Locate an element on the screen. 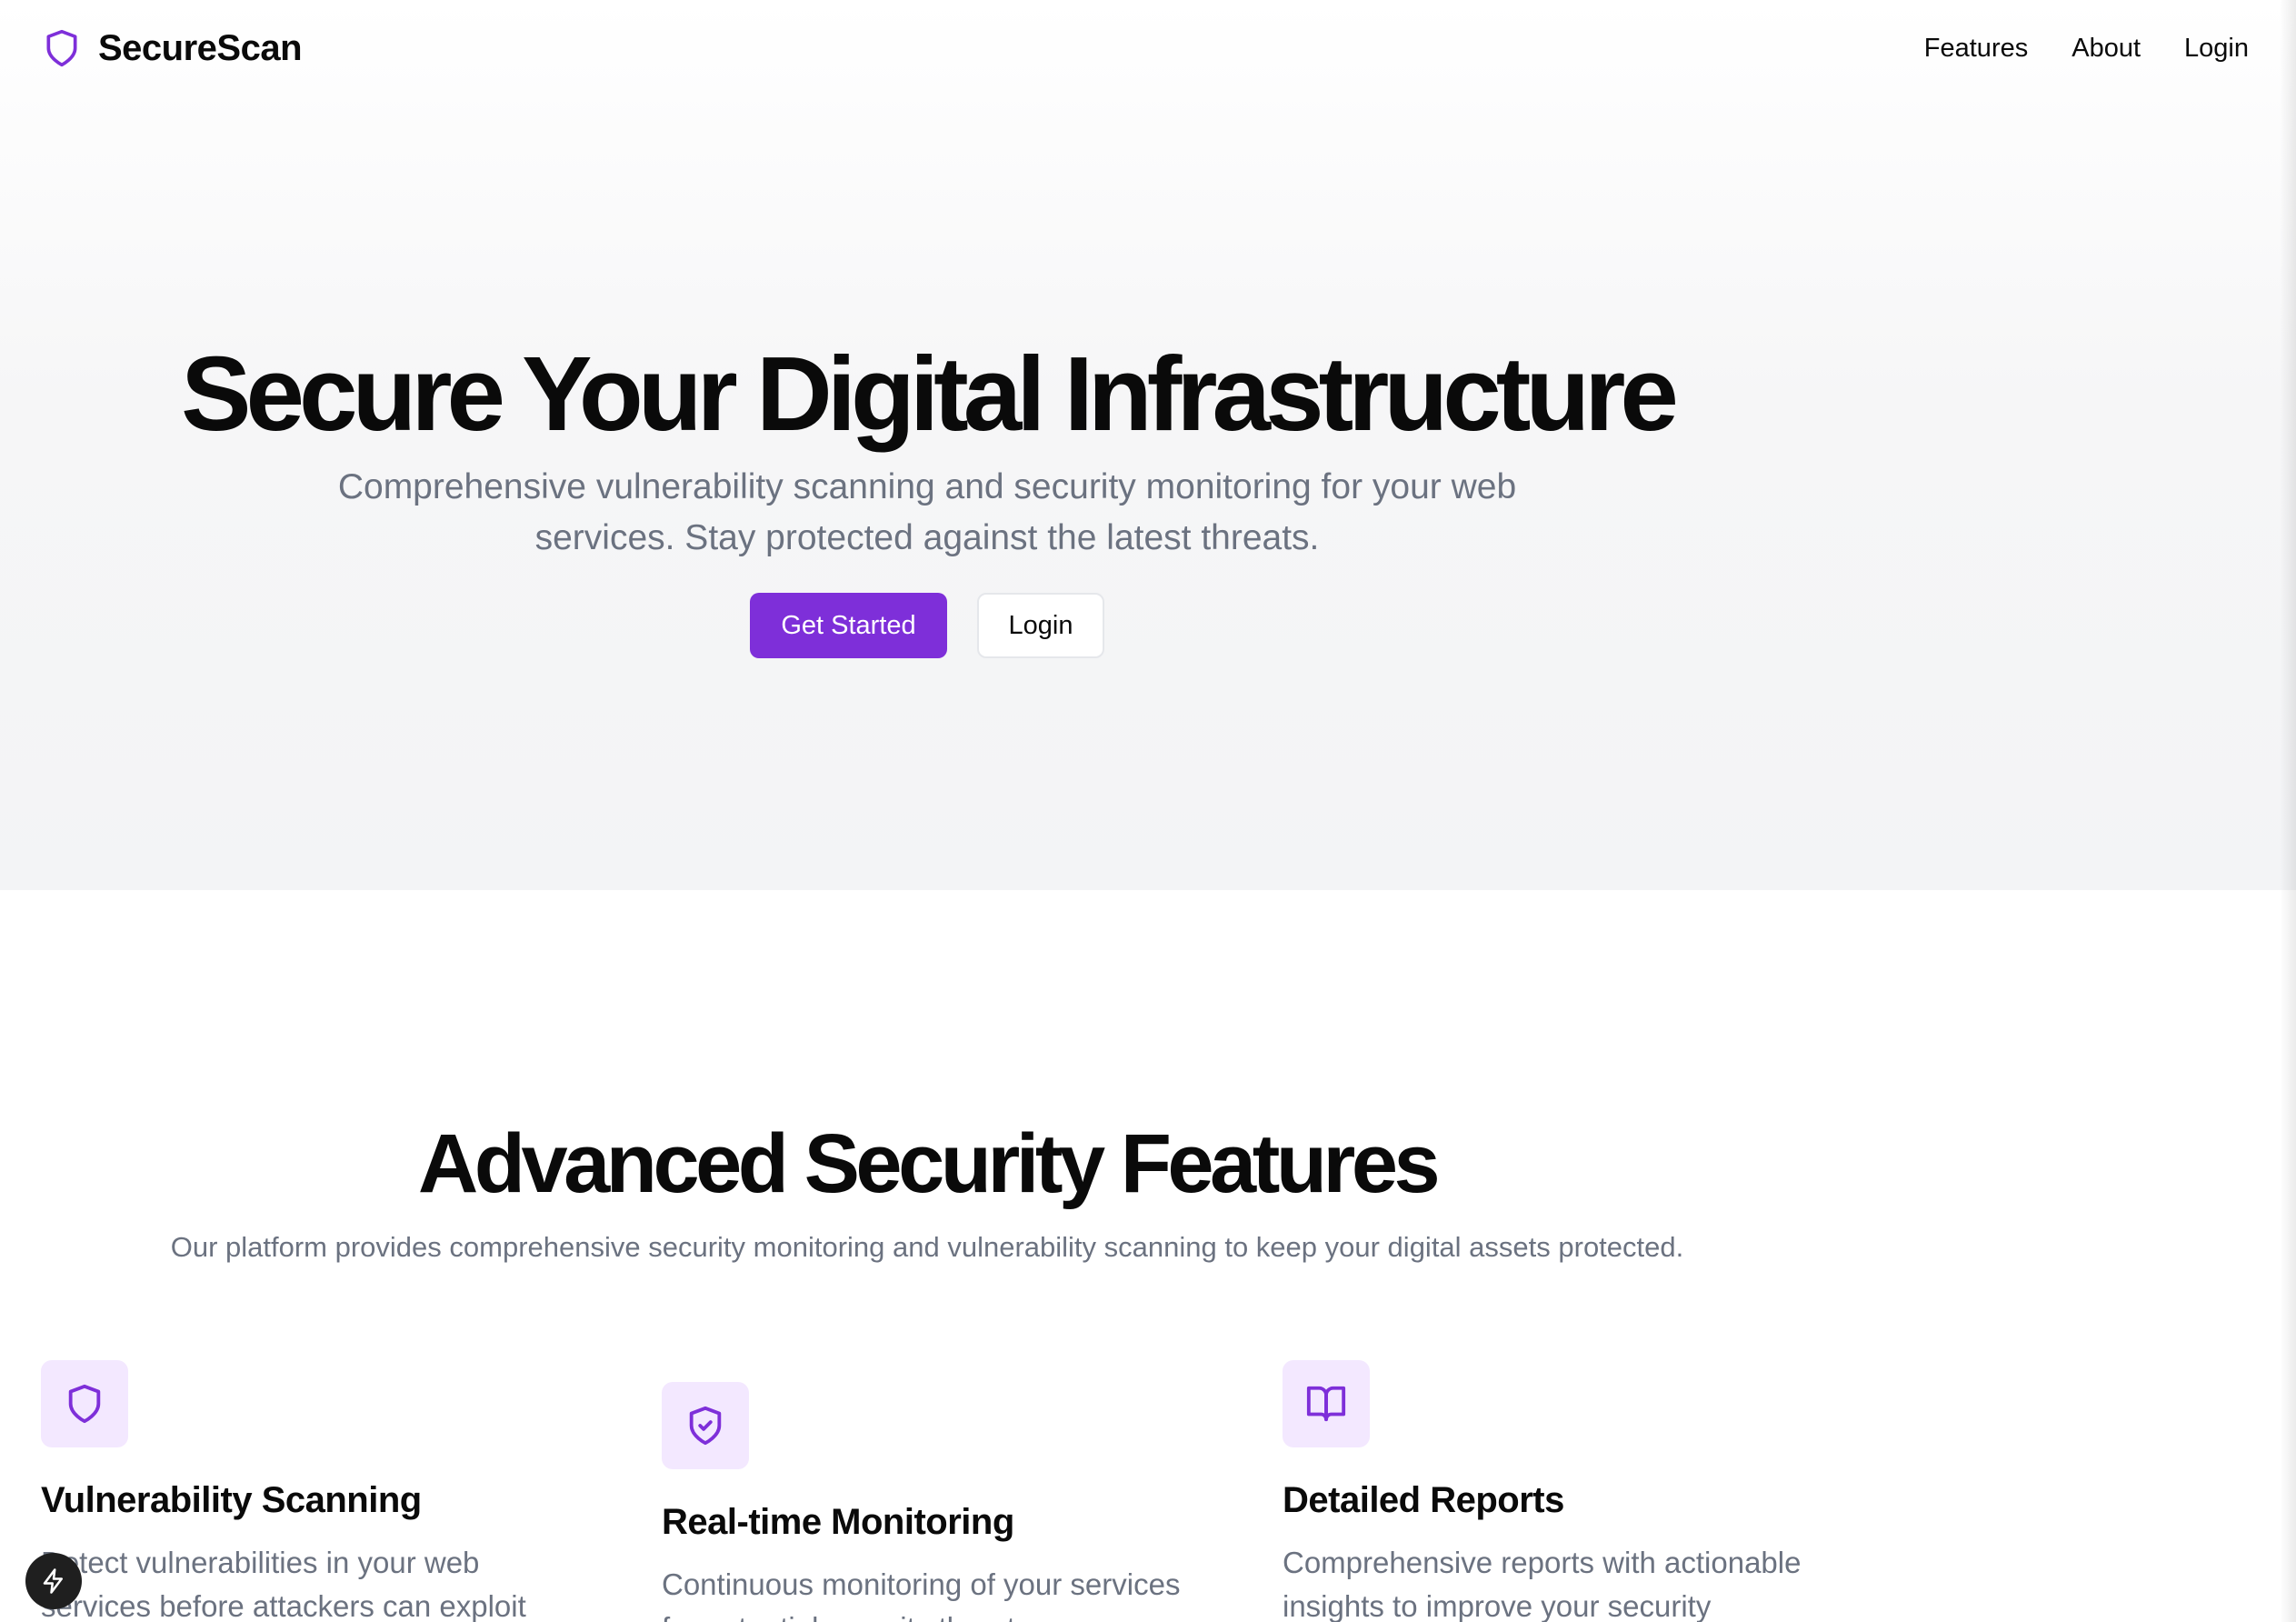  feature-description-line: services before attackers can exploit is located at coordinates (283, 1606).